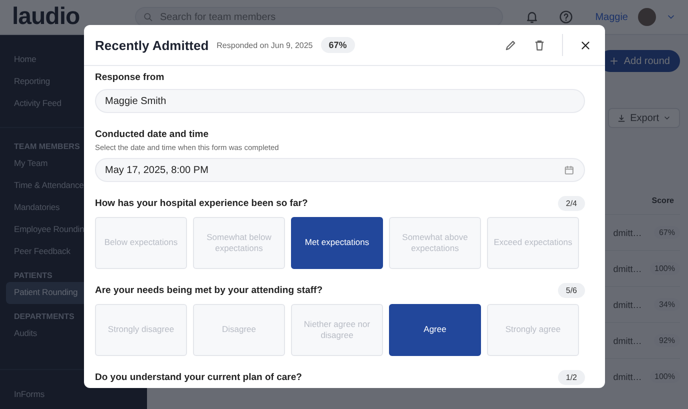  I want to click on question-text: Do you understand your current plan of care?, so click(198, 377).